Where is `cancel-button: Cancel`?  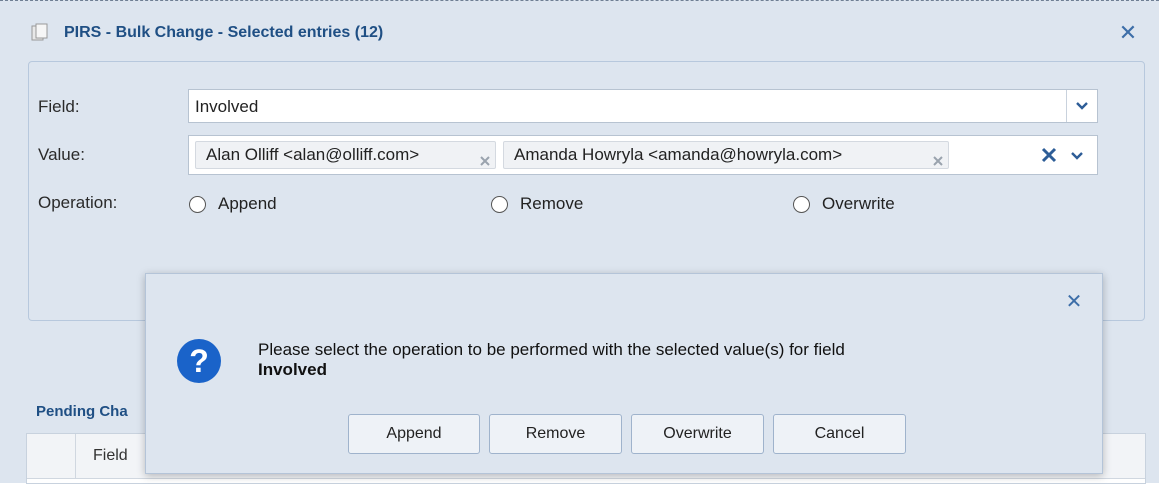 cancel-button: Cancel is located at coordinates (839, 434).